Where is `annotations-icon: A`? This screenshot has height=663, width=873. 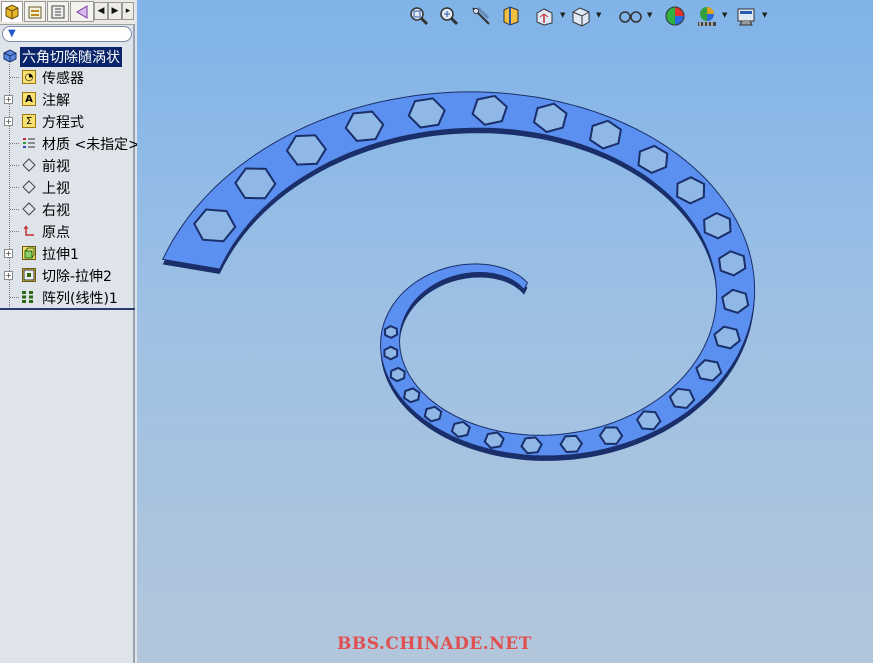 annotations-icon: A is located at coordinates (29, 99).